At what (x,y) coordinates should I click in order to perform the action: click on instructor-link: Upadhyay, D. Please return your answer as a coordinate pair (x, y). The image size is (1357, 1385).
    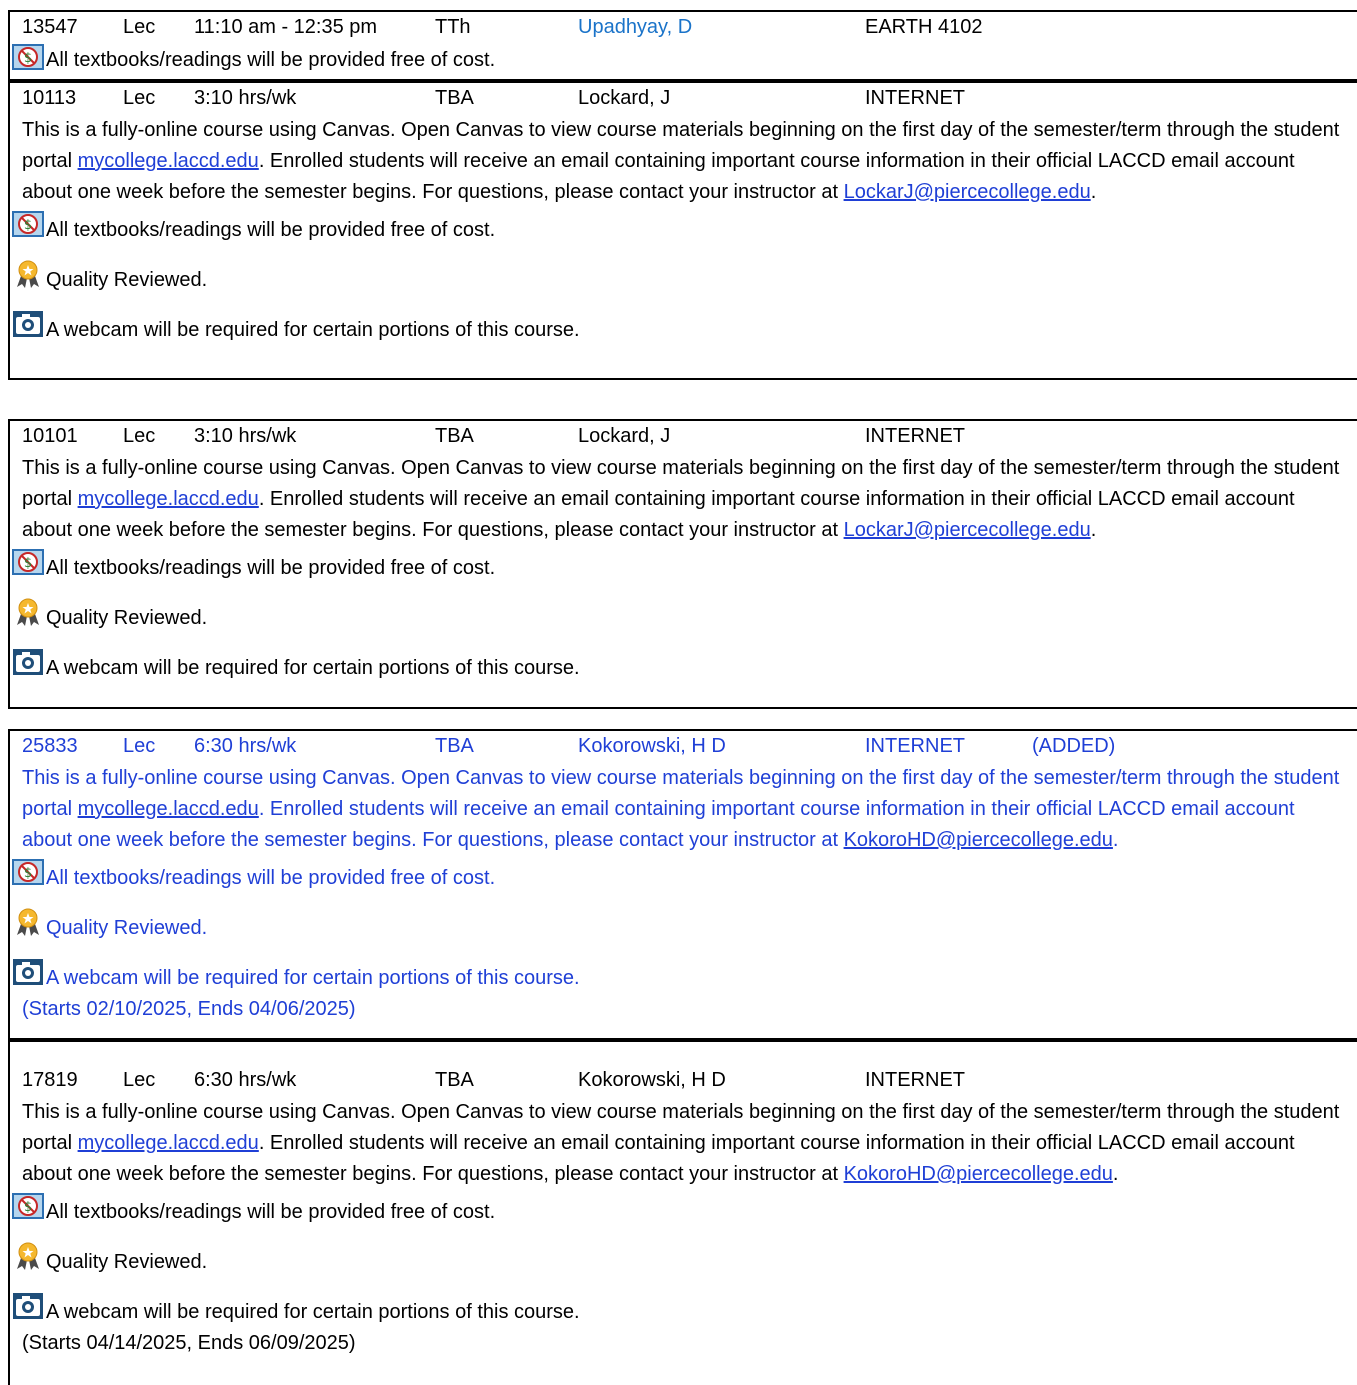
    Looking at the image, I should click on (635, 27).